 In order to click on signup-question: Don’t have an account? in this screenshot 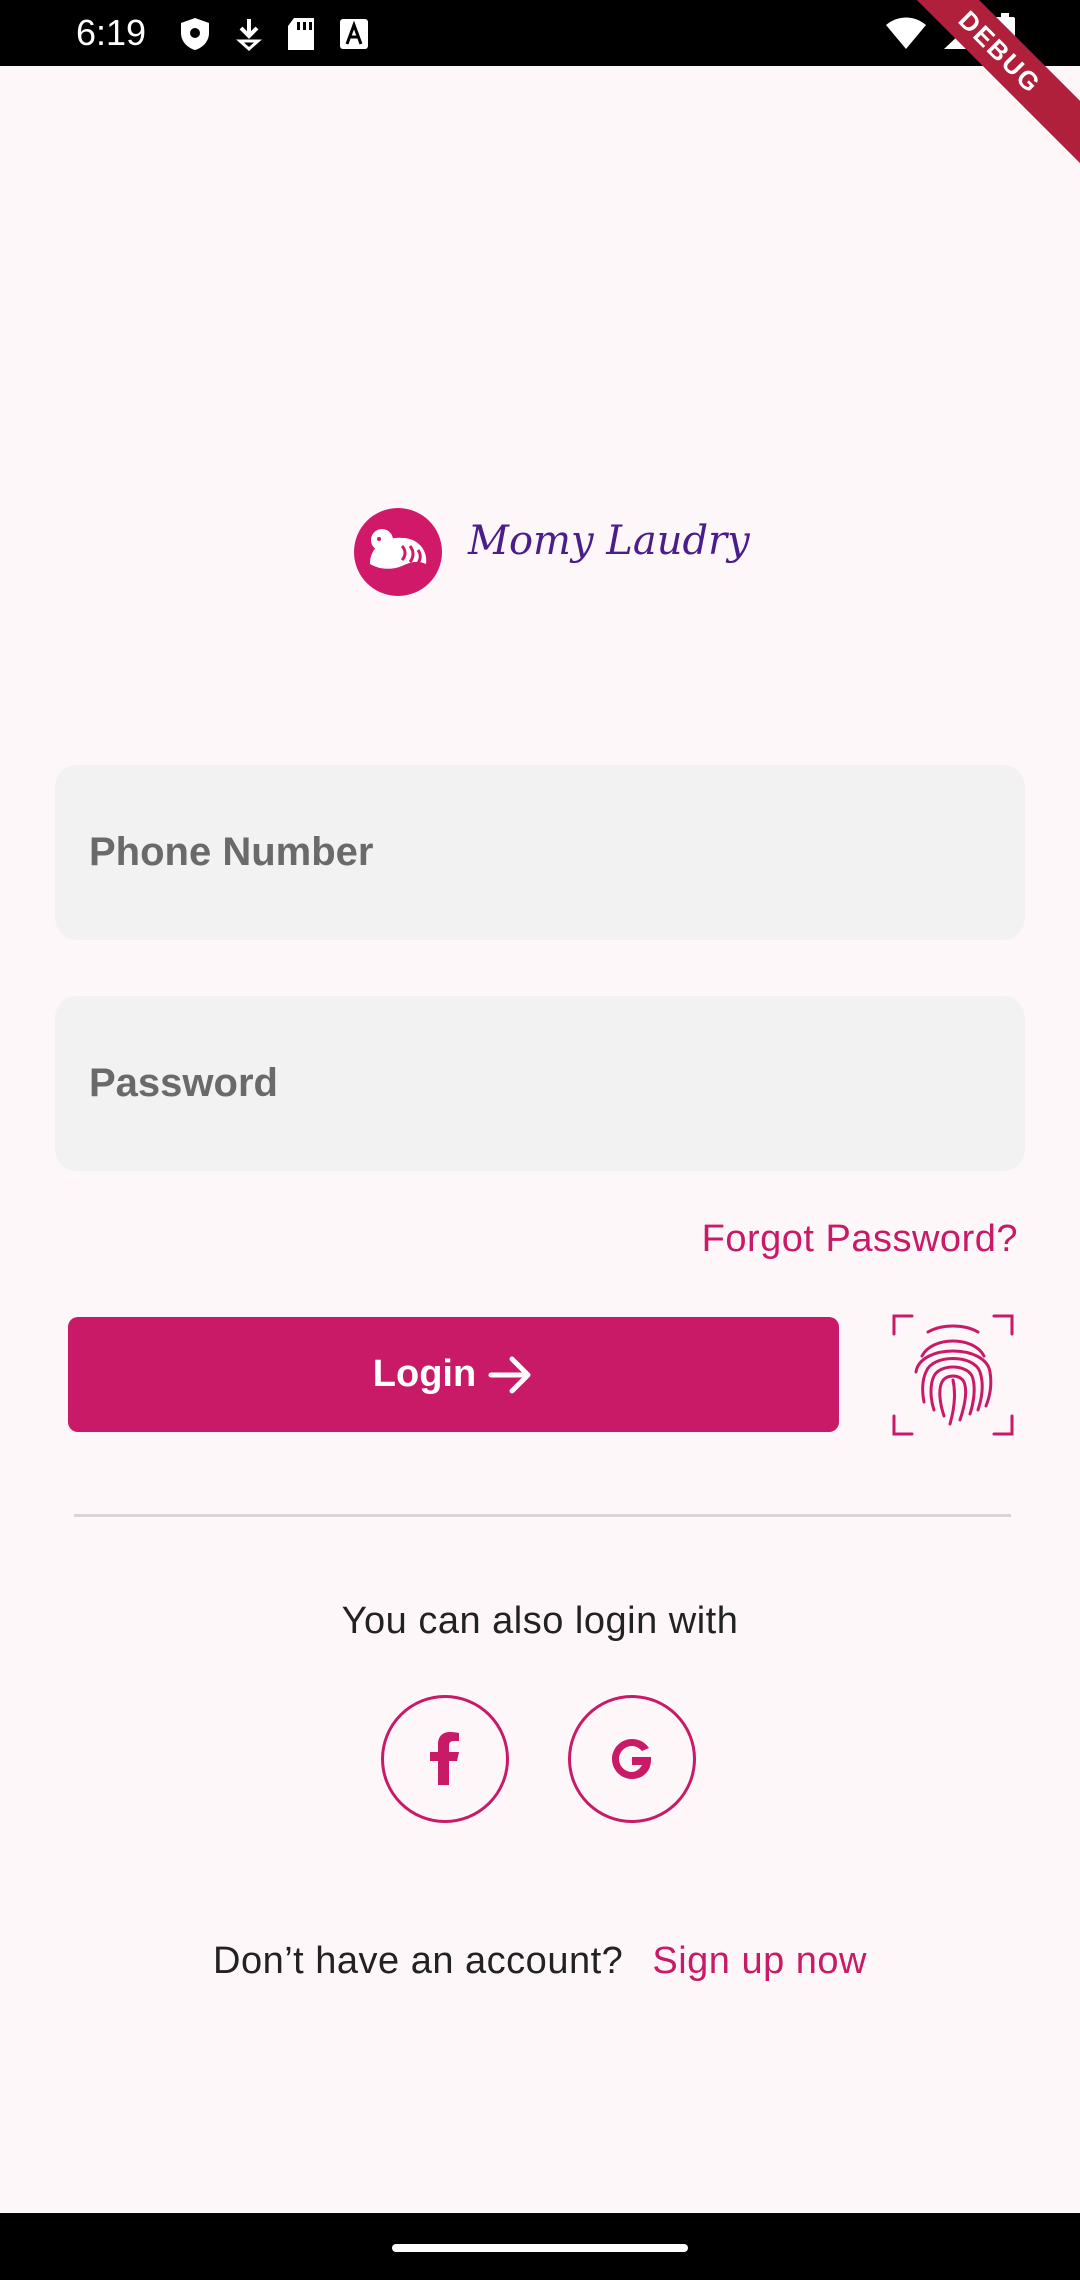, I will do `click(418, 1961)`.